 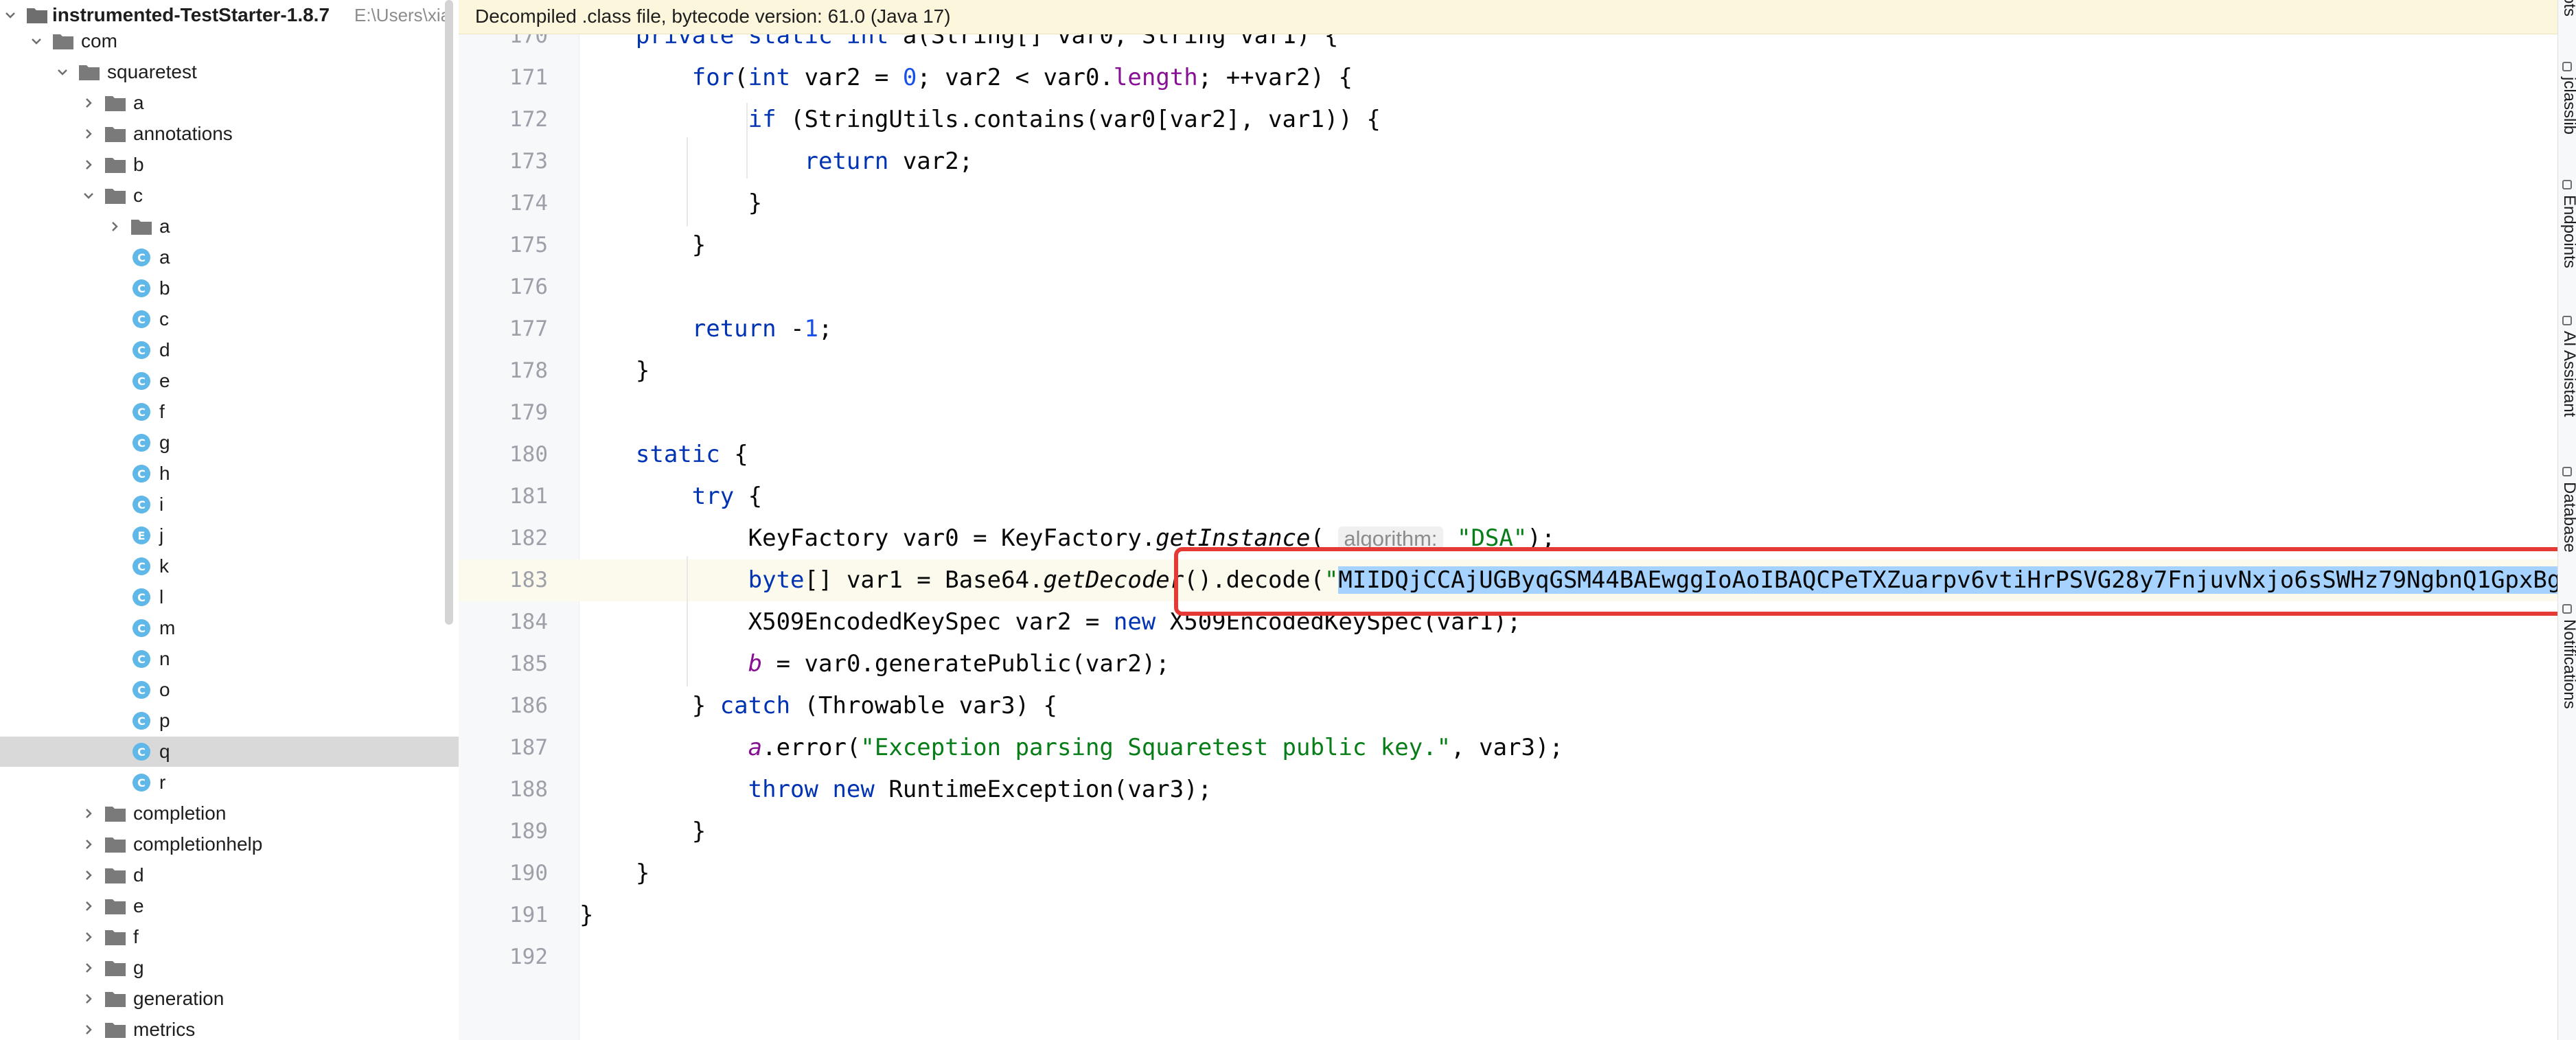 I want to click on parameter-hint: algorithm:, so click(x=1390, y=539).